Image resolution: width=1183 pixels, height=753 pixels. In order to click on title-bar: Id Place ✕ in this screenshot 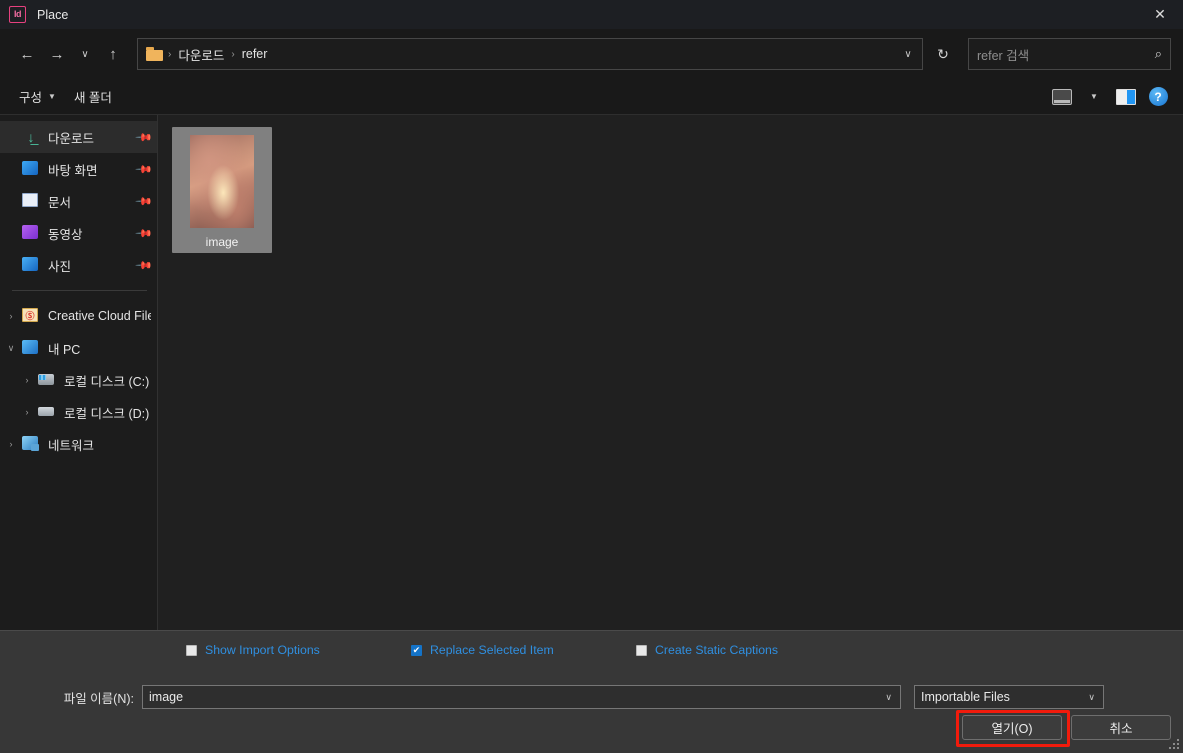, I will do `click(591, 14)`.